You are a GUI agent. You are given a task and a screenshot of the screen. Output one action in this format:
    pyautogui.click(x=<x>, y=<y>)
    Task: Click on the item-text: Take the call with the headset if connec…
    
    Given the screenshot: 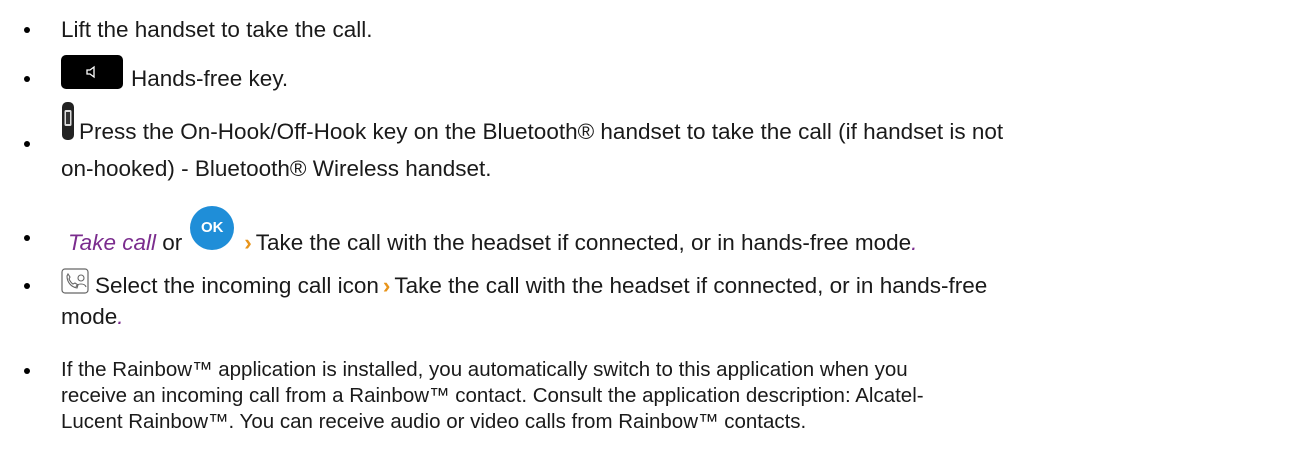 What is the action you would take?
    pyautogui.click(x=583, y=242)
    